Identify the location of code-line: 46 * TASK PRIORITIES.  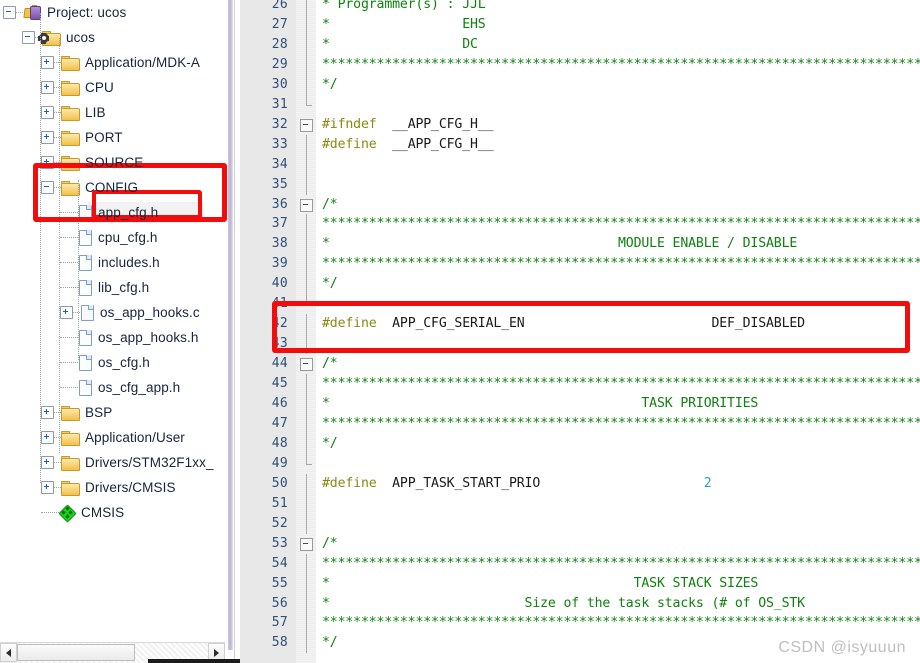
(580, 404).